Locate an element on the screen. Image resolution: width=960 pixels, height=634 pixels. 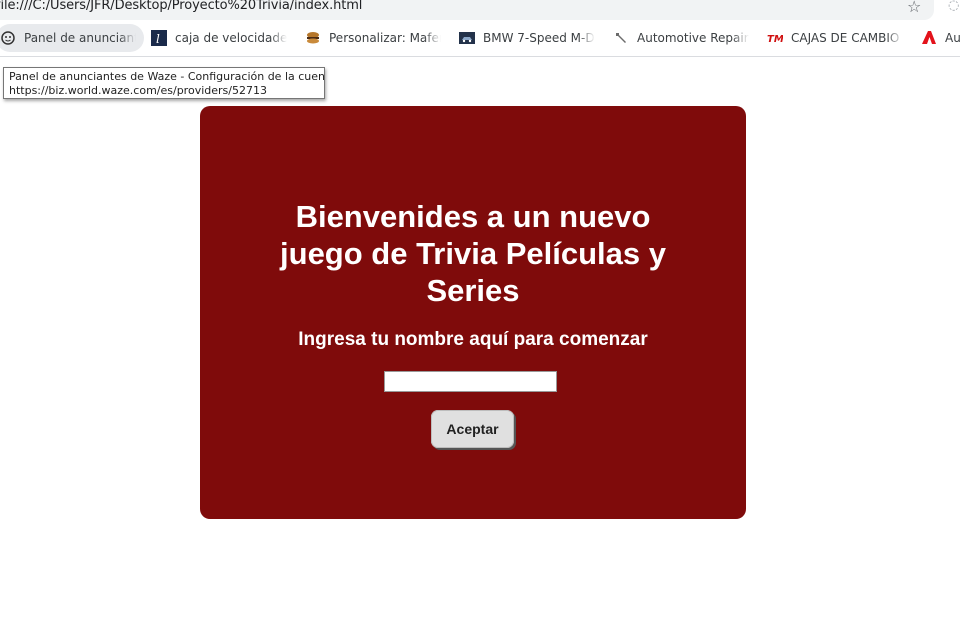
bookmark-label: BMW 7-Speed M-Do is located at coordinates (539, 38).